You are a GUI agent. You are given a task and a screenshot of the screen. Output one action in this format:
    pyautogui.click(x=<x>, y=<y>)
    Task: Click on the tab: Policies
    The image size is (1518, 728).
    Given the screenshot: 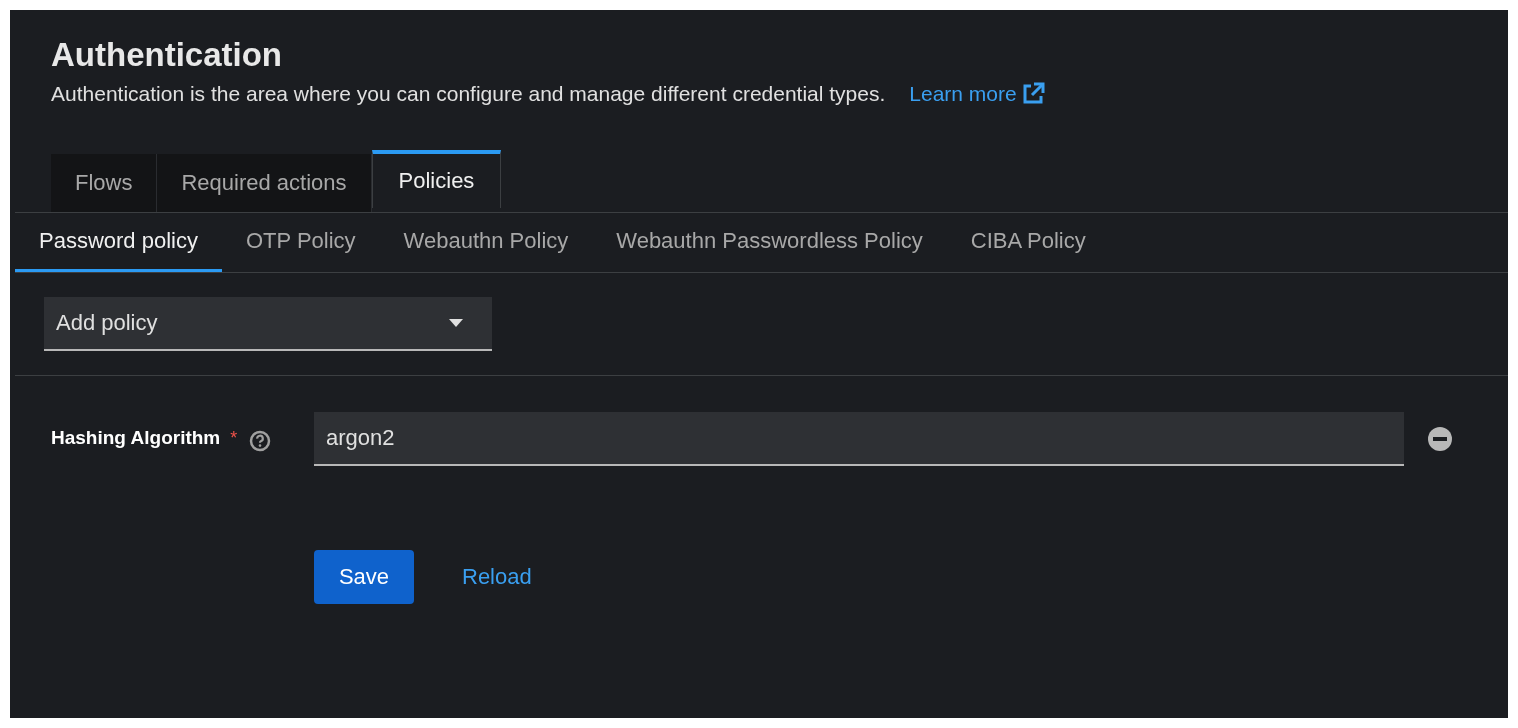 What is the action you would take?
    pyautogui.click(x=436, y=178)
    